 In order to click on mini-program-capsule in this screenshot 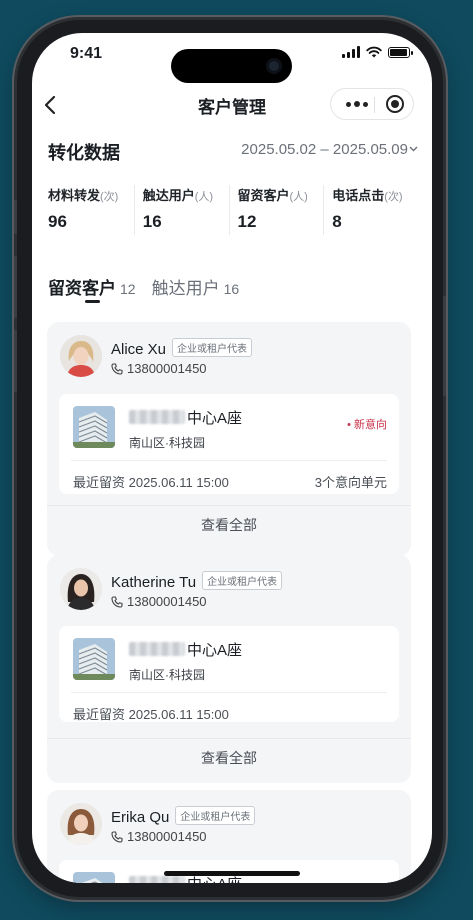, I will do `click(372, 104)`.